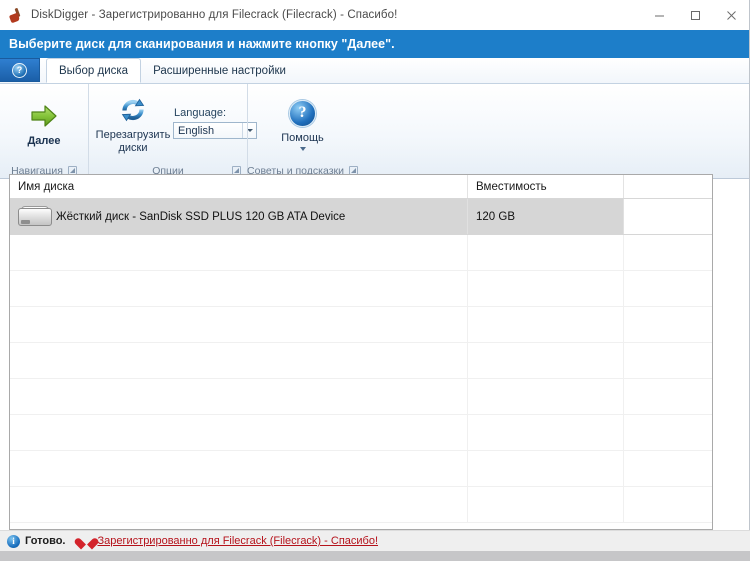 This screenshot has width=750, height=561. What do you see at coordinates (374, 71) in the screenshot?
I see `tab-bar: ? Выбор диска Расширенные настройки` at bounding box center [374, 71].